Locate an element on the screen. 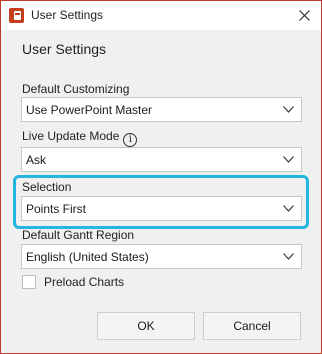  selection-value: Points First is located at coordinates (56, 208).